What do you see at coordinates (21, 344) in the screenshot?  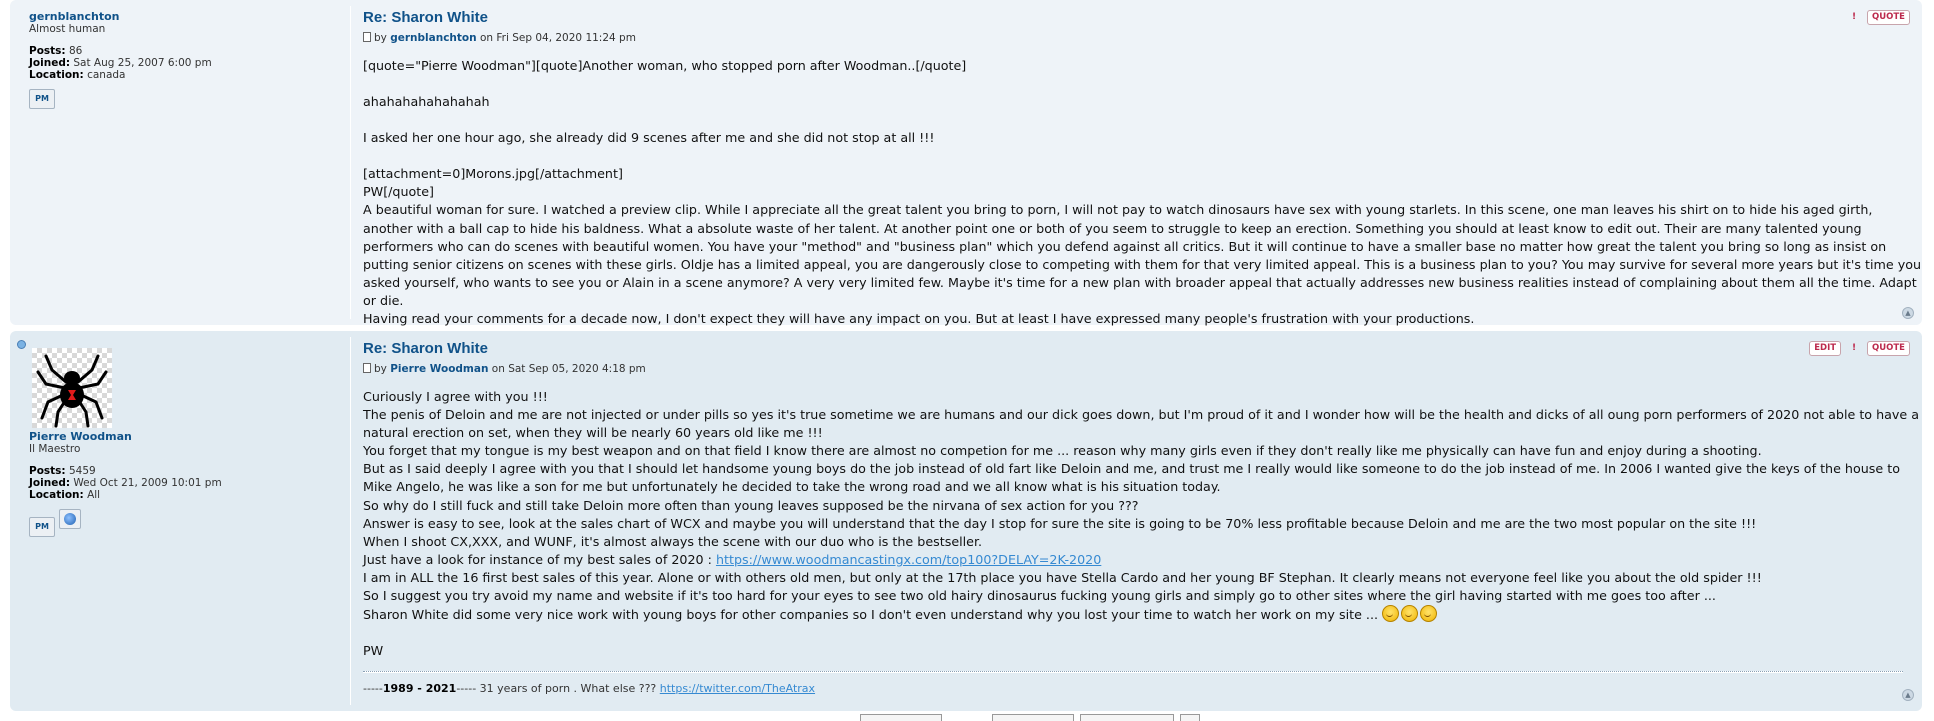 I see `online-status-icon` at bounding box center [21, 344].